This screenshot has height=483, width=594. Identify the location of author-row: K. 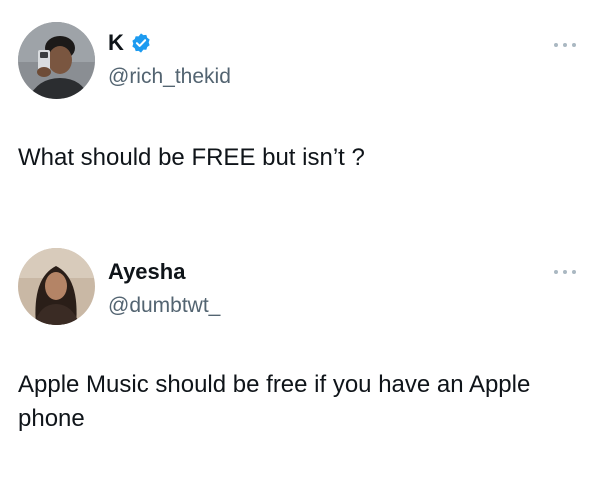
(130, 43).